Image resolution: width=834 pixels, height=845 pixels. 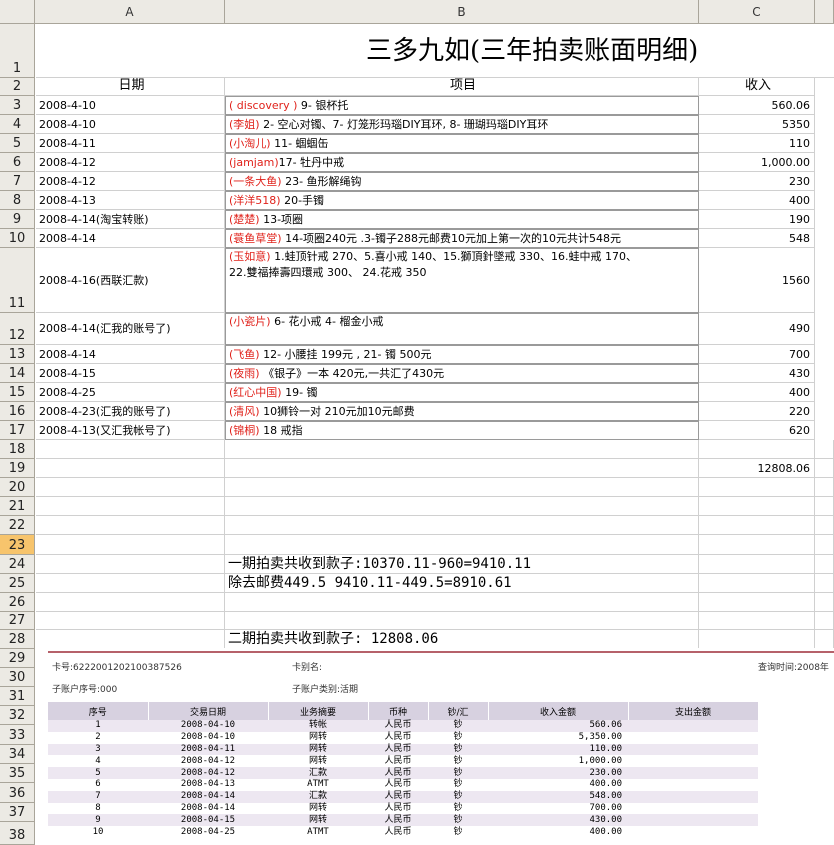 What do you see at coordinates (462, 392) in the screenshot?
I see `item-cell: (红心中国) 19- 镯` at bounding box center [462, 392].